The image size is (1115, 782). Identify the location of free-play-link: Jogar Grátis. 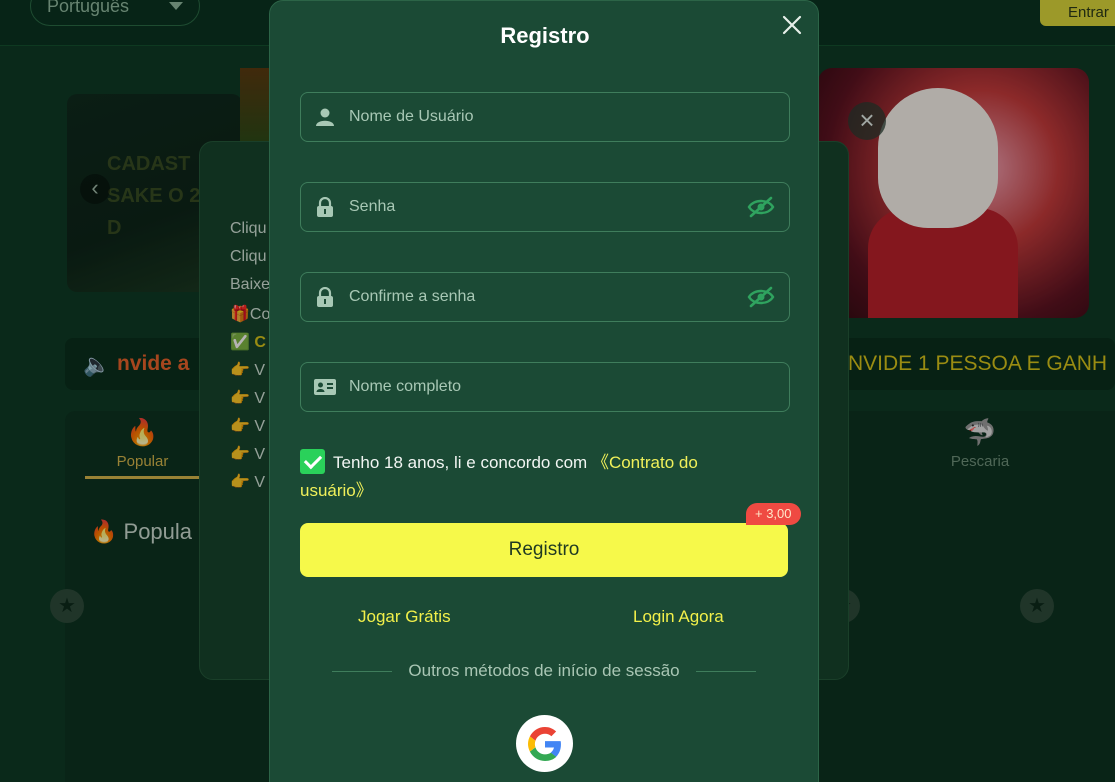
(404, 617).